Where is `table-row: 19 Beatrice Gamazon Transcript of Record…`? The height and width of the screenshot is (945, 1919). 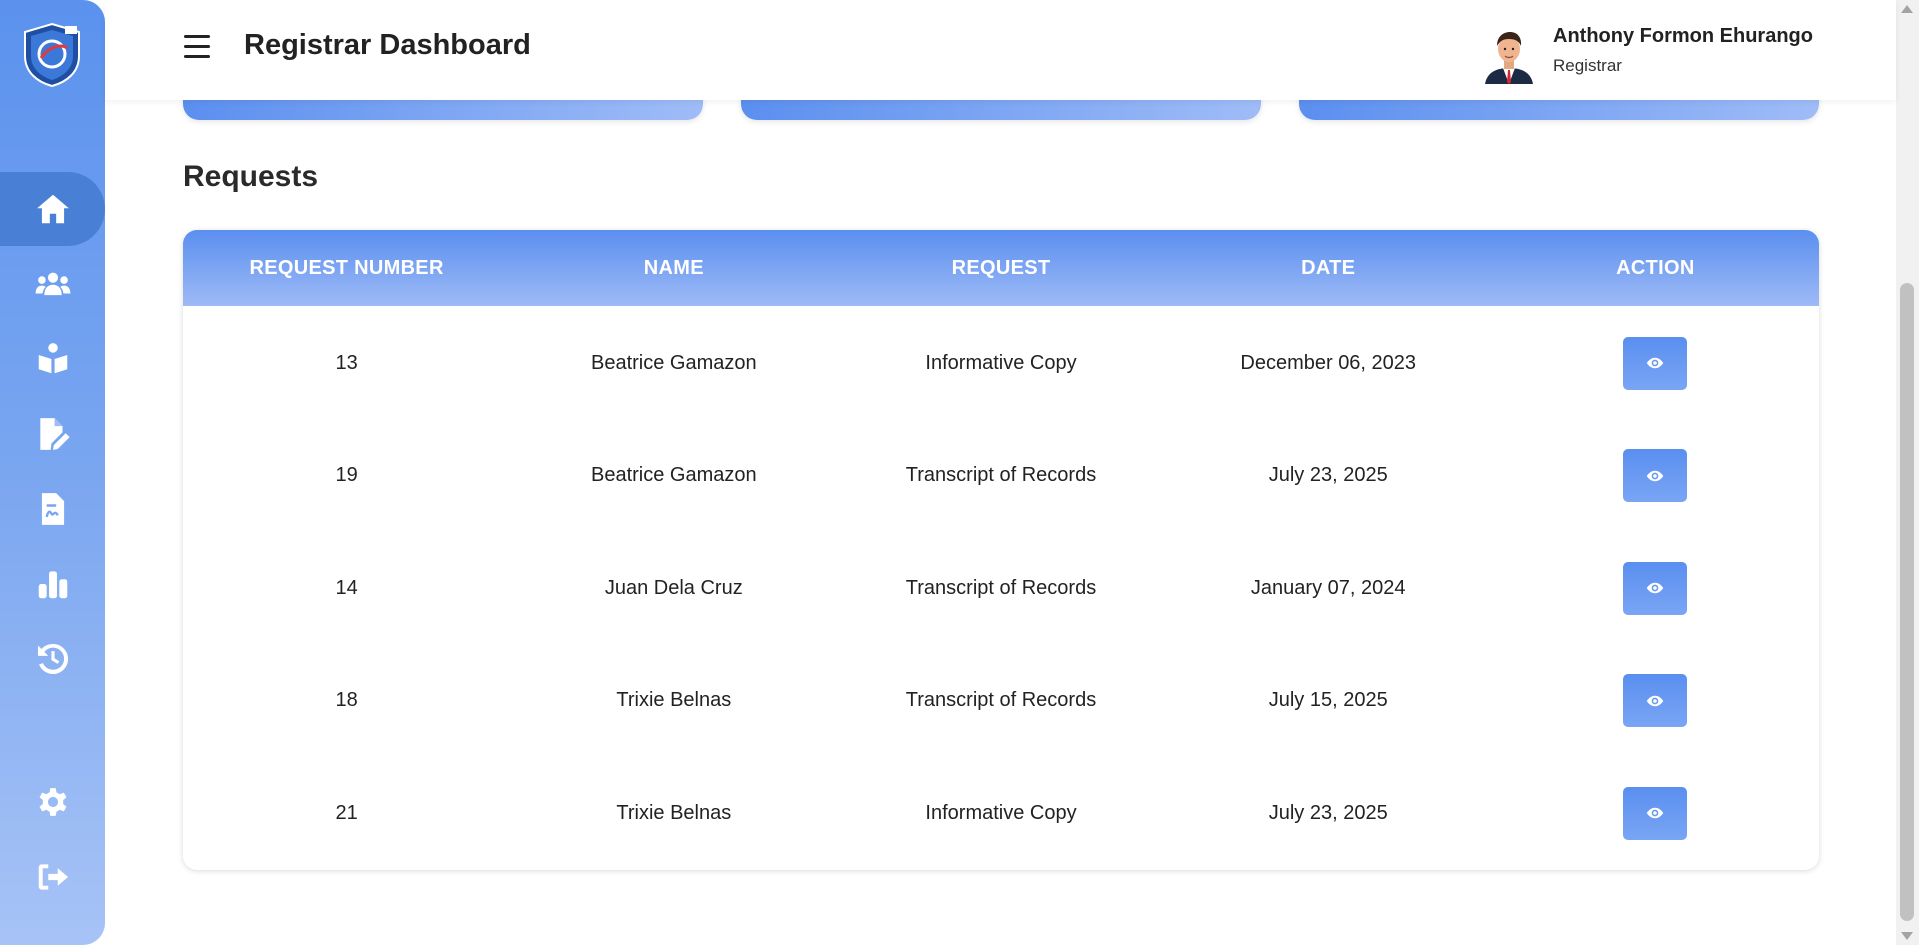
table-row: 19 Beatrice Gamazon Transcript of Record… is located at coordinates (1001, 476).